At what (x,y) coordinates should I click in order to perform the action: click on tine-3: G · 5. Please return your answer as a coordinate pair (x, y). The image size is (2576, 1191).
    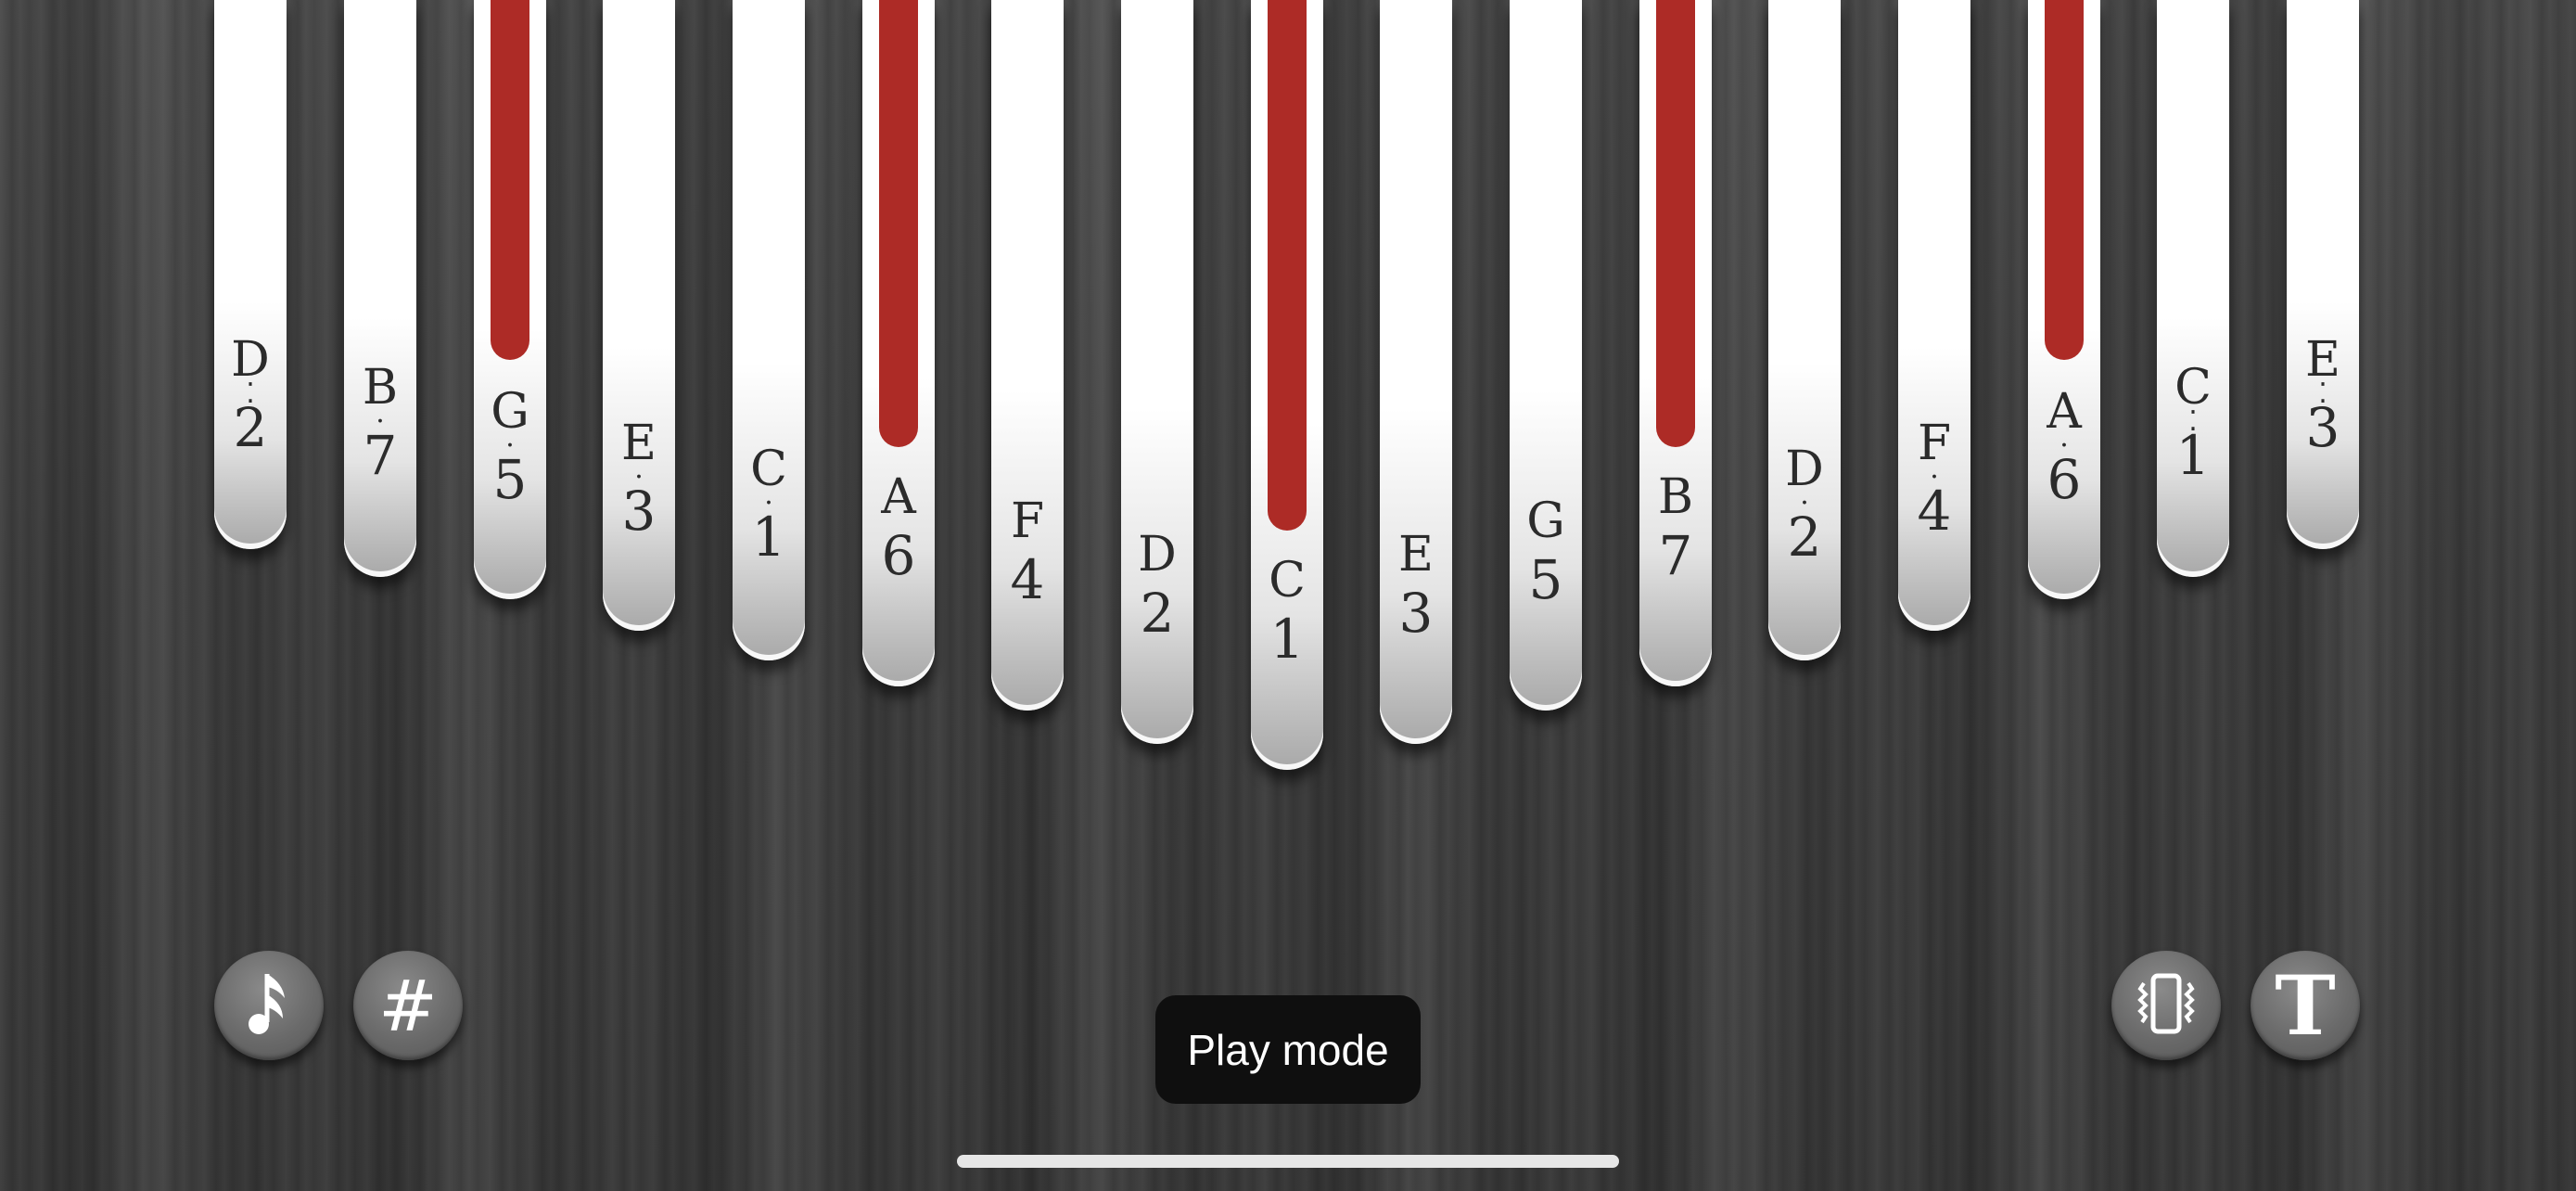
    Looking at the image, I should click on (510, 299).